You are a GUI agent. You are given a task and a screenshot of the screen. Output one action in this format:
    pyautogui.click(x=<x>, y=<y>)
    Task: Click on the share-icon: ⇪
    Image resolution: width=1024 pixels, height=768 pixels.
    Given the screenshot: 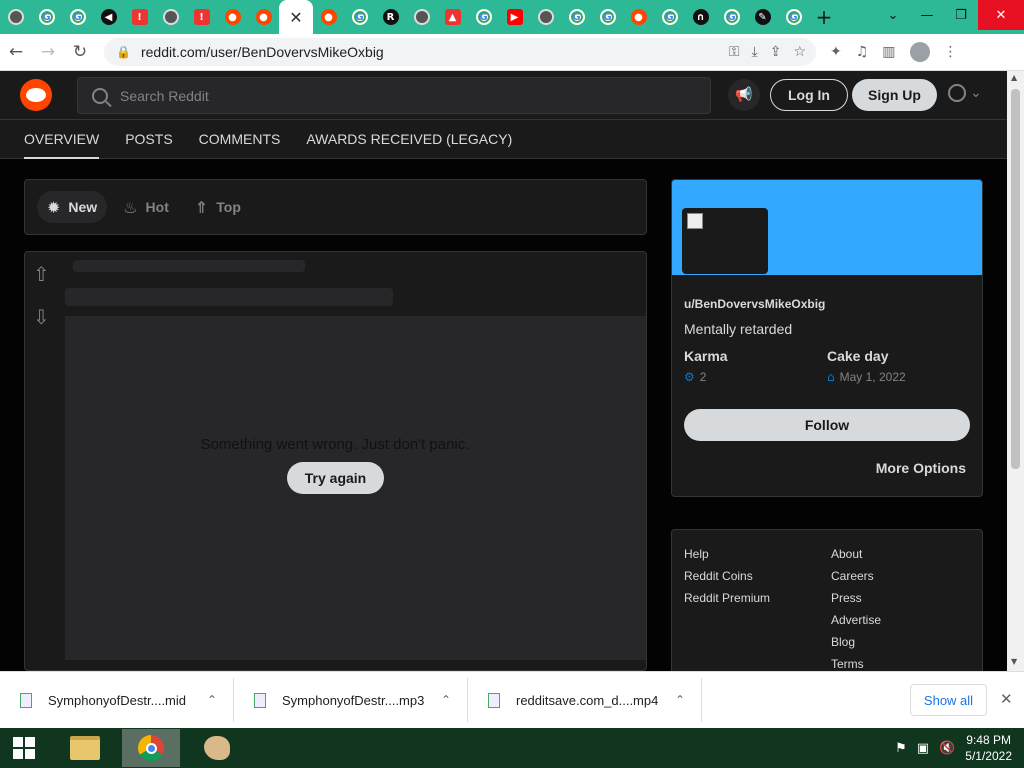 What is the action you would take?
    pyautogui.click(x=776, y=52)
    